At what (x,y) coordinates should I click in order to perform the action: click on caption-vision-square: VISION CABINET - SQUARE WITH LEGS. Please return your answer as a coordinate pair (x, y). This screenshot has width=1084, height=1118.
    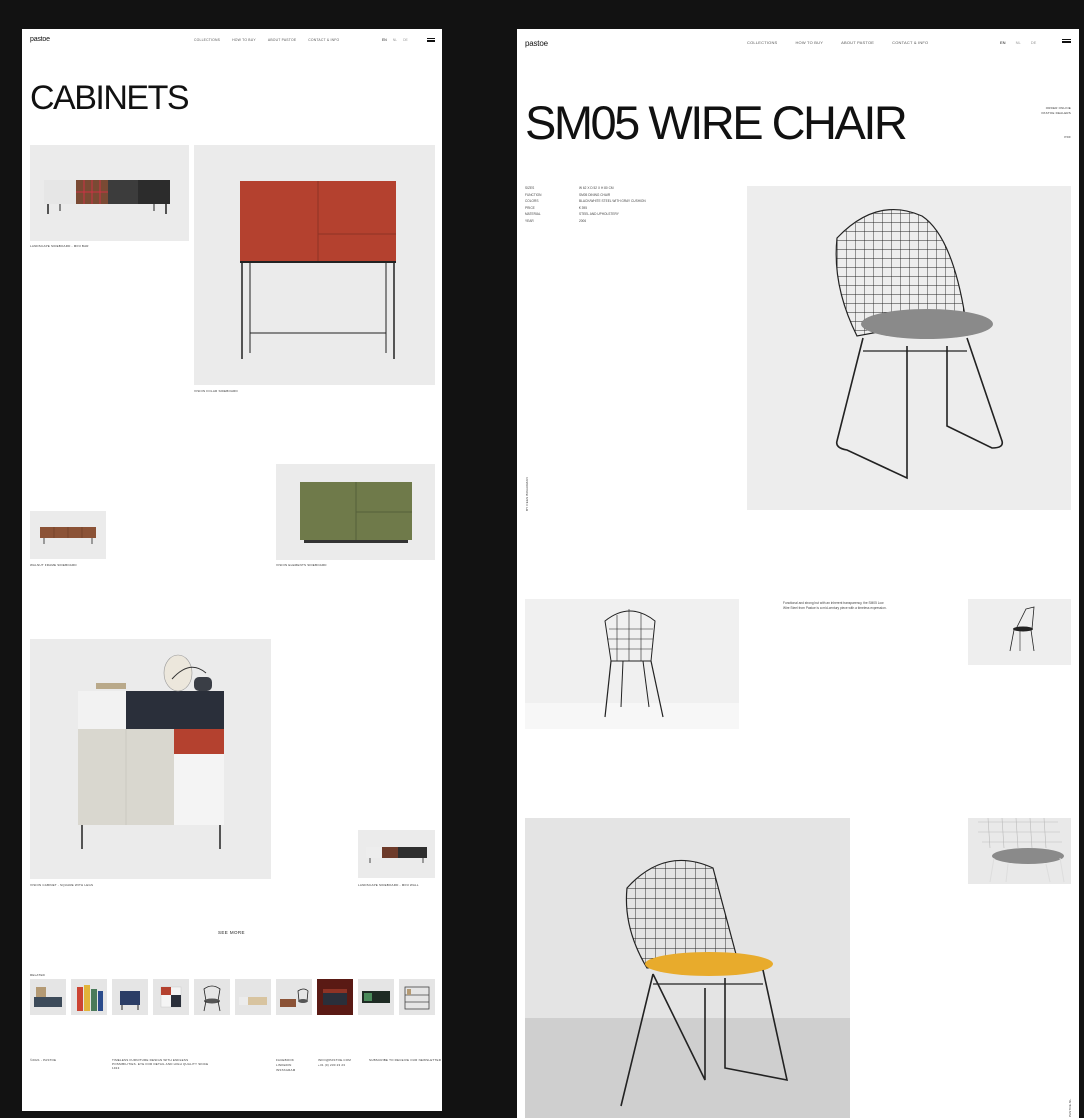
    Looking at the image, I should click on (62, 885).